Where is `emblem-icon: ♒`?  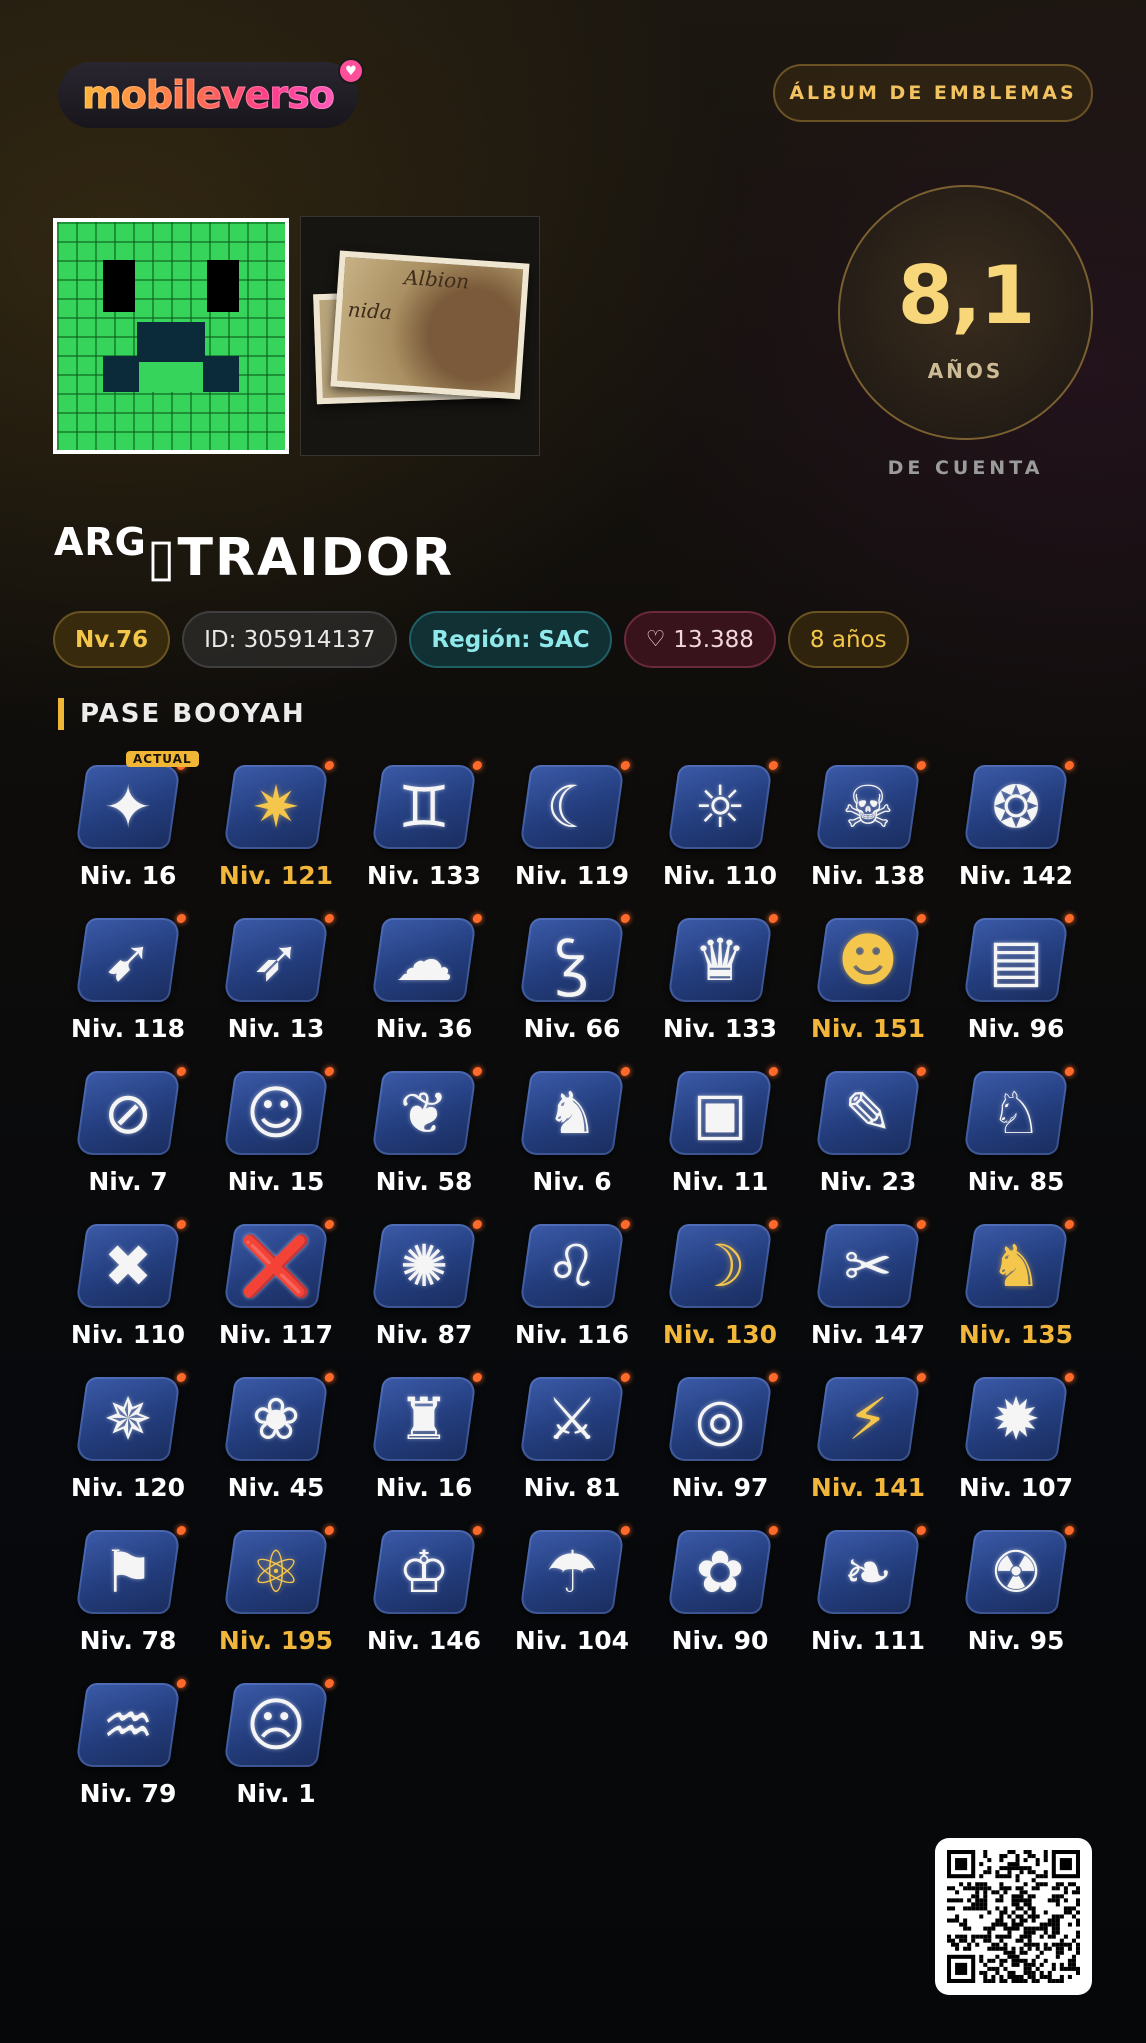
emblem-icon: ♒ is located at coordinates (128, 1725).